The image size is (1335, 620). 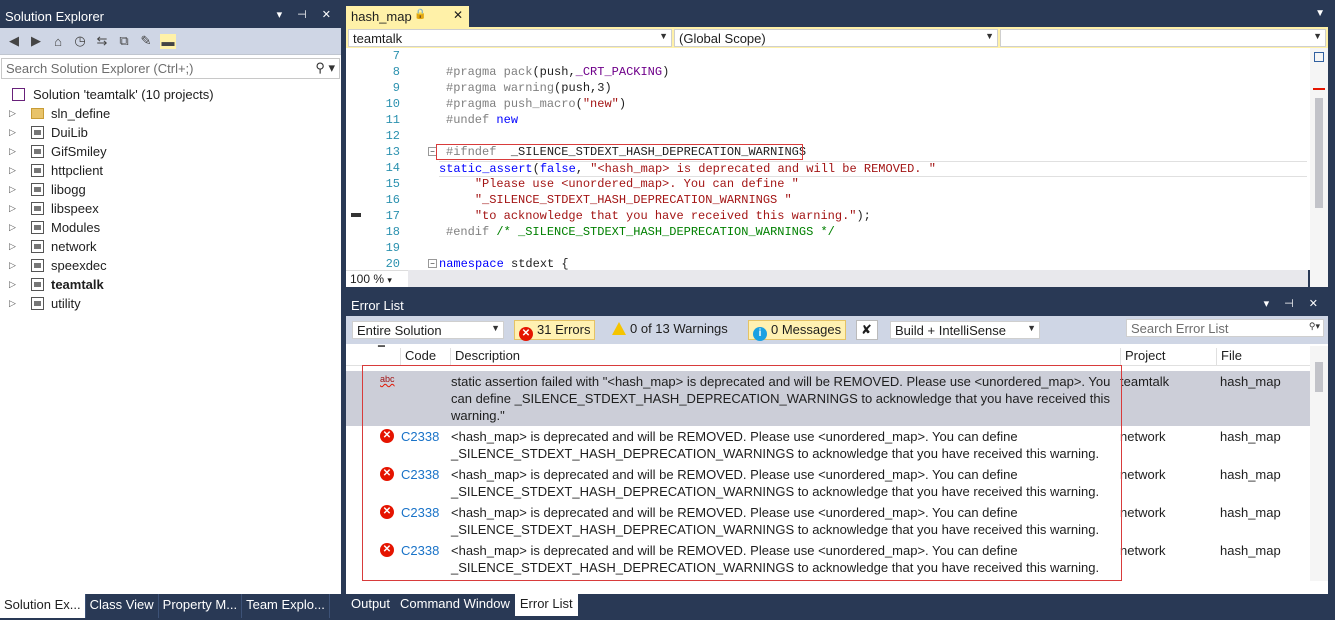 I want to click on line-number: 15, so click(x=392, y=184).